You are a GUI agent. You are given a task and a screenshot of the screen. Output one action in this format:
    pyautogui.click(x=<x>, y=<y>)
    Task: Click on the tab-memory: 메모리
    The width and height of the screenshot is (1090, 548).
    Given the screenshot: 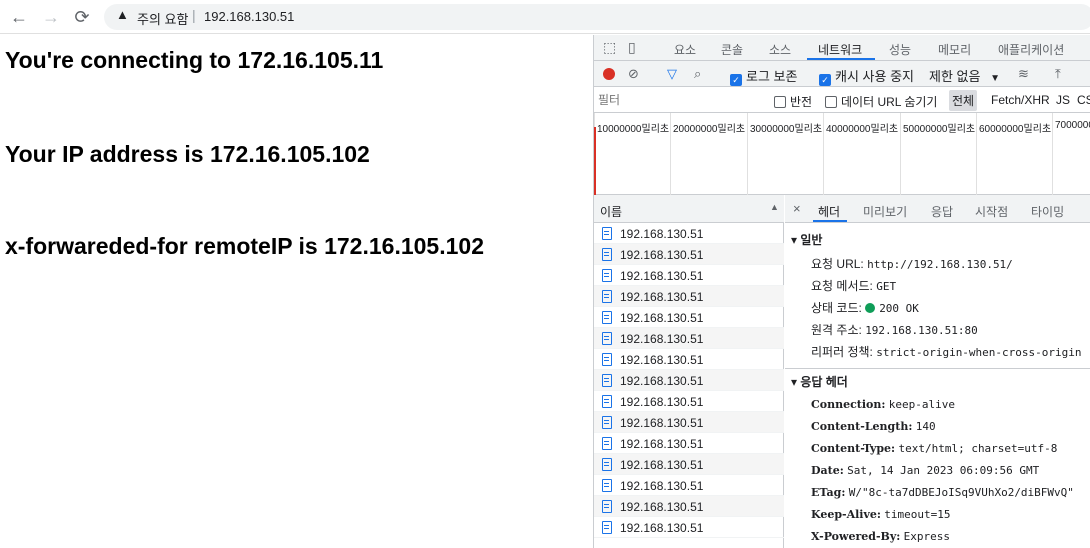 What is the action you would take?
    pyautogui.click(x=954, y=49)
    